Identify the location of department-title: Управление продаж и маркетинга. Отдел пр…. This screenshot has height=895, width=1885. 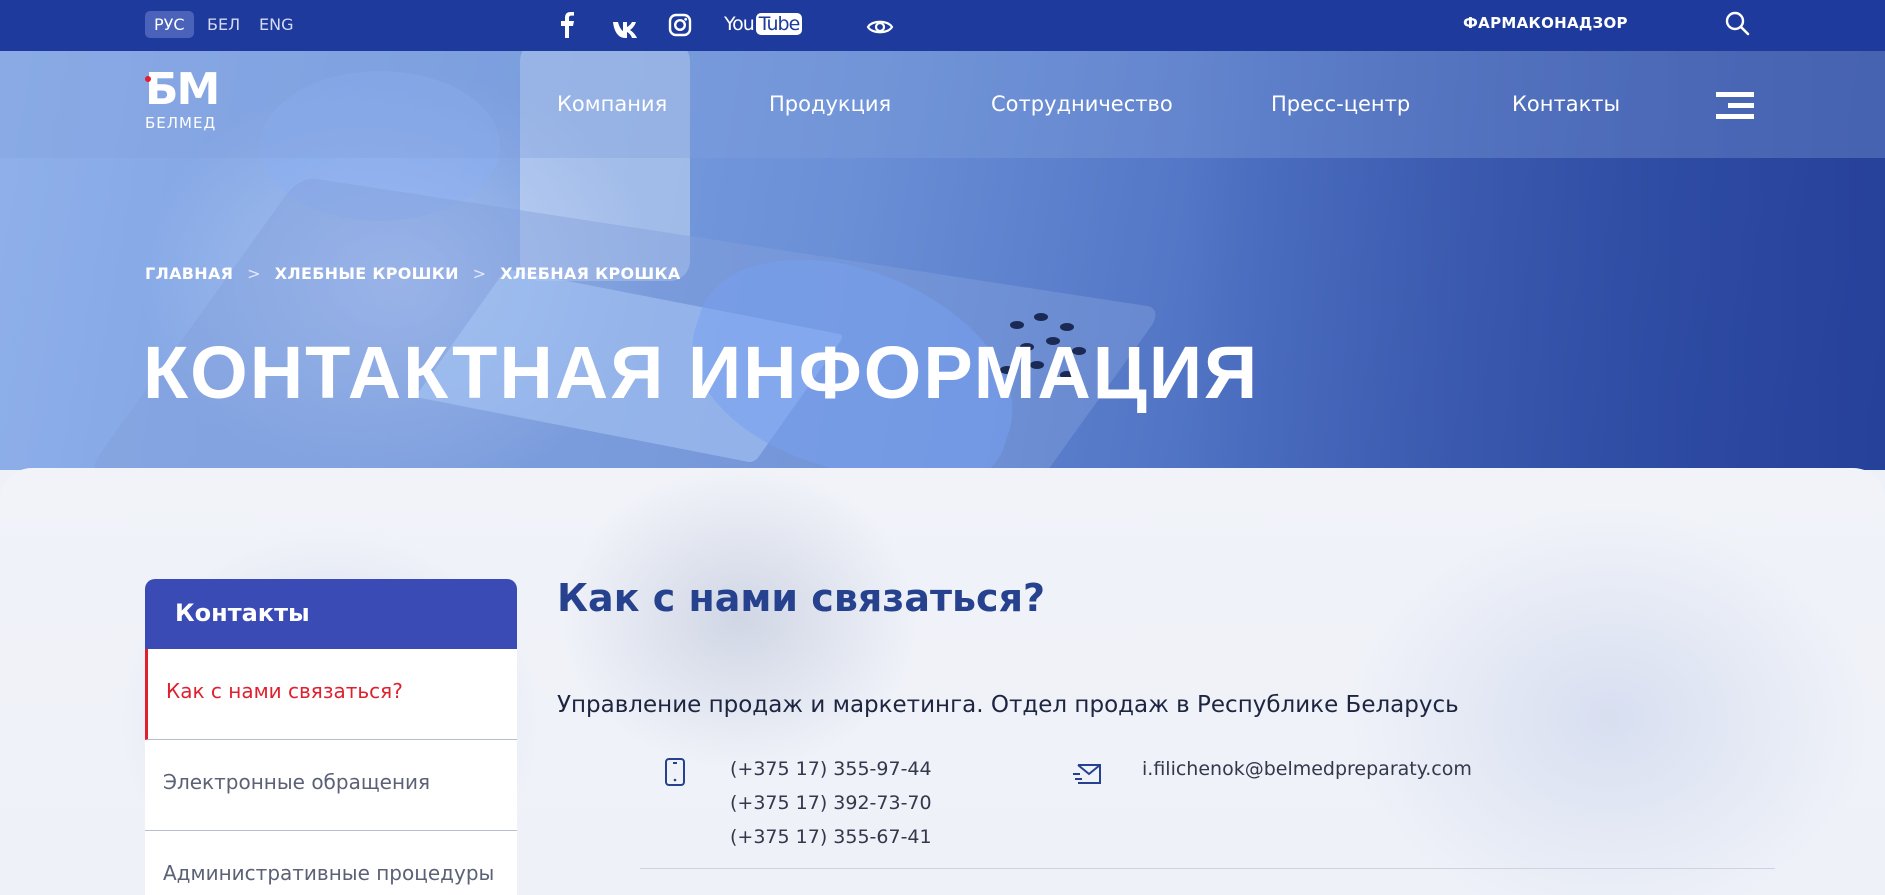
(1008, 705).